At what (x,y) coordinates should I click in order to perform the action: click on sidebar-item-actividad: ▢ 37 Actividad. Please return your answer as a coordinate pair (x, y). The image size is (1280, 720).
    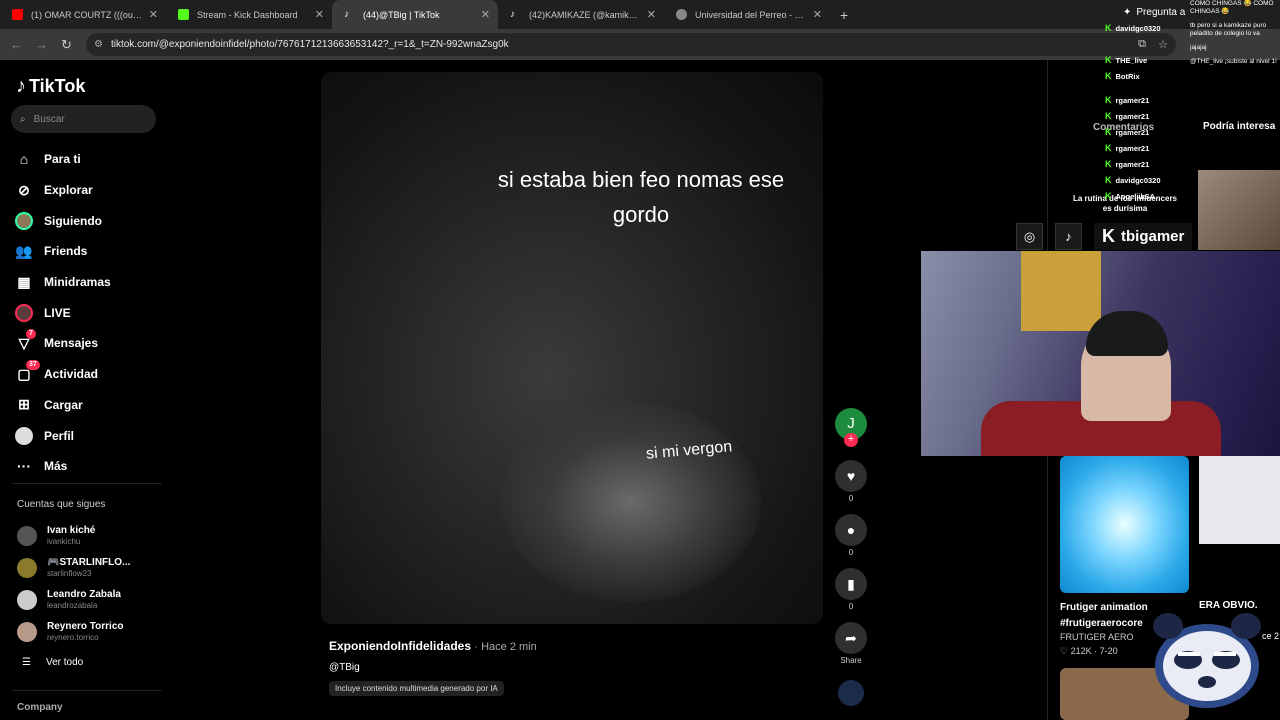
    Looking at the image, I should click on (62, 374).